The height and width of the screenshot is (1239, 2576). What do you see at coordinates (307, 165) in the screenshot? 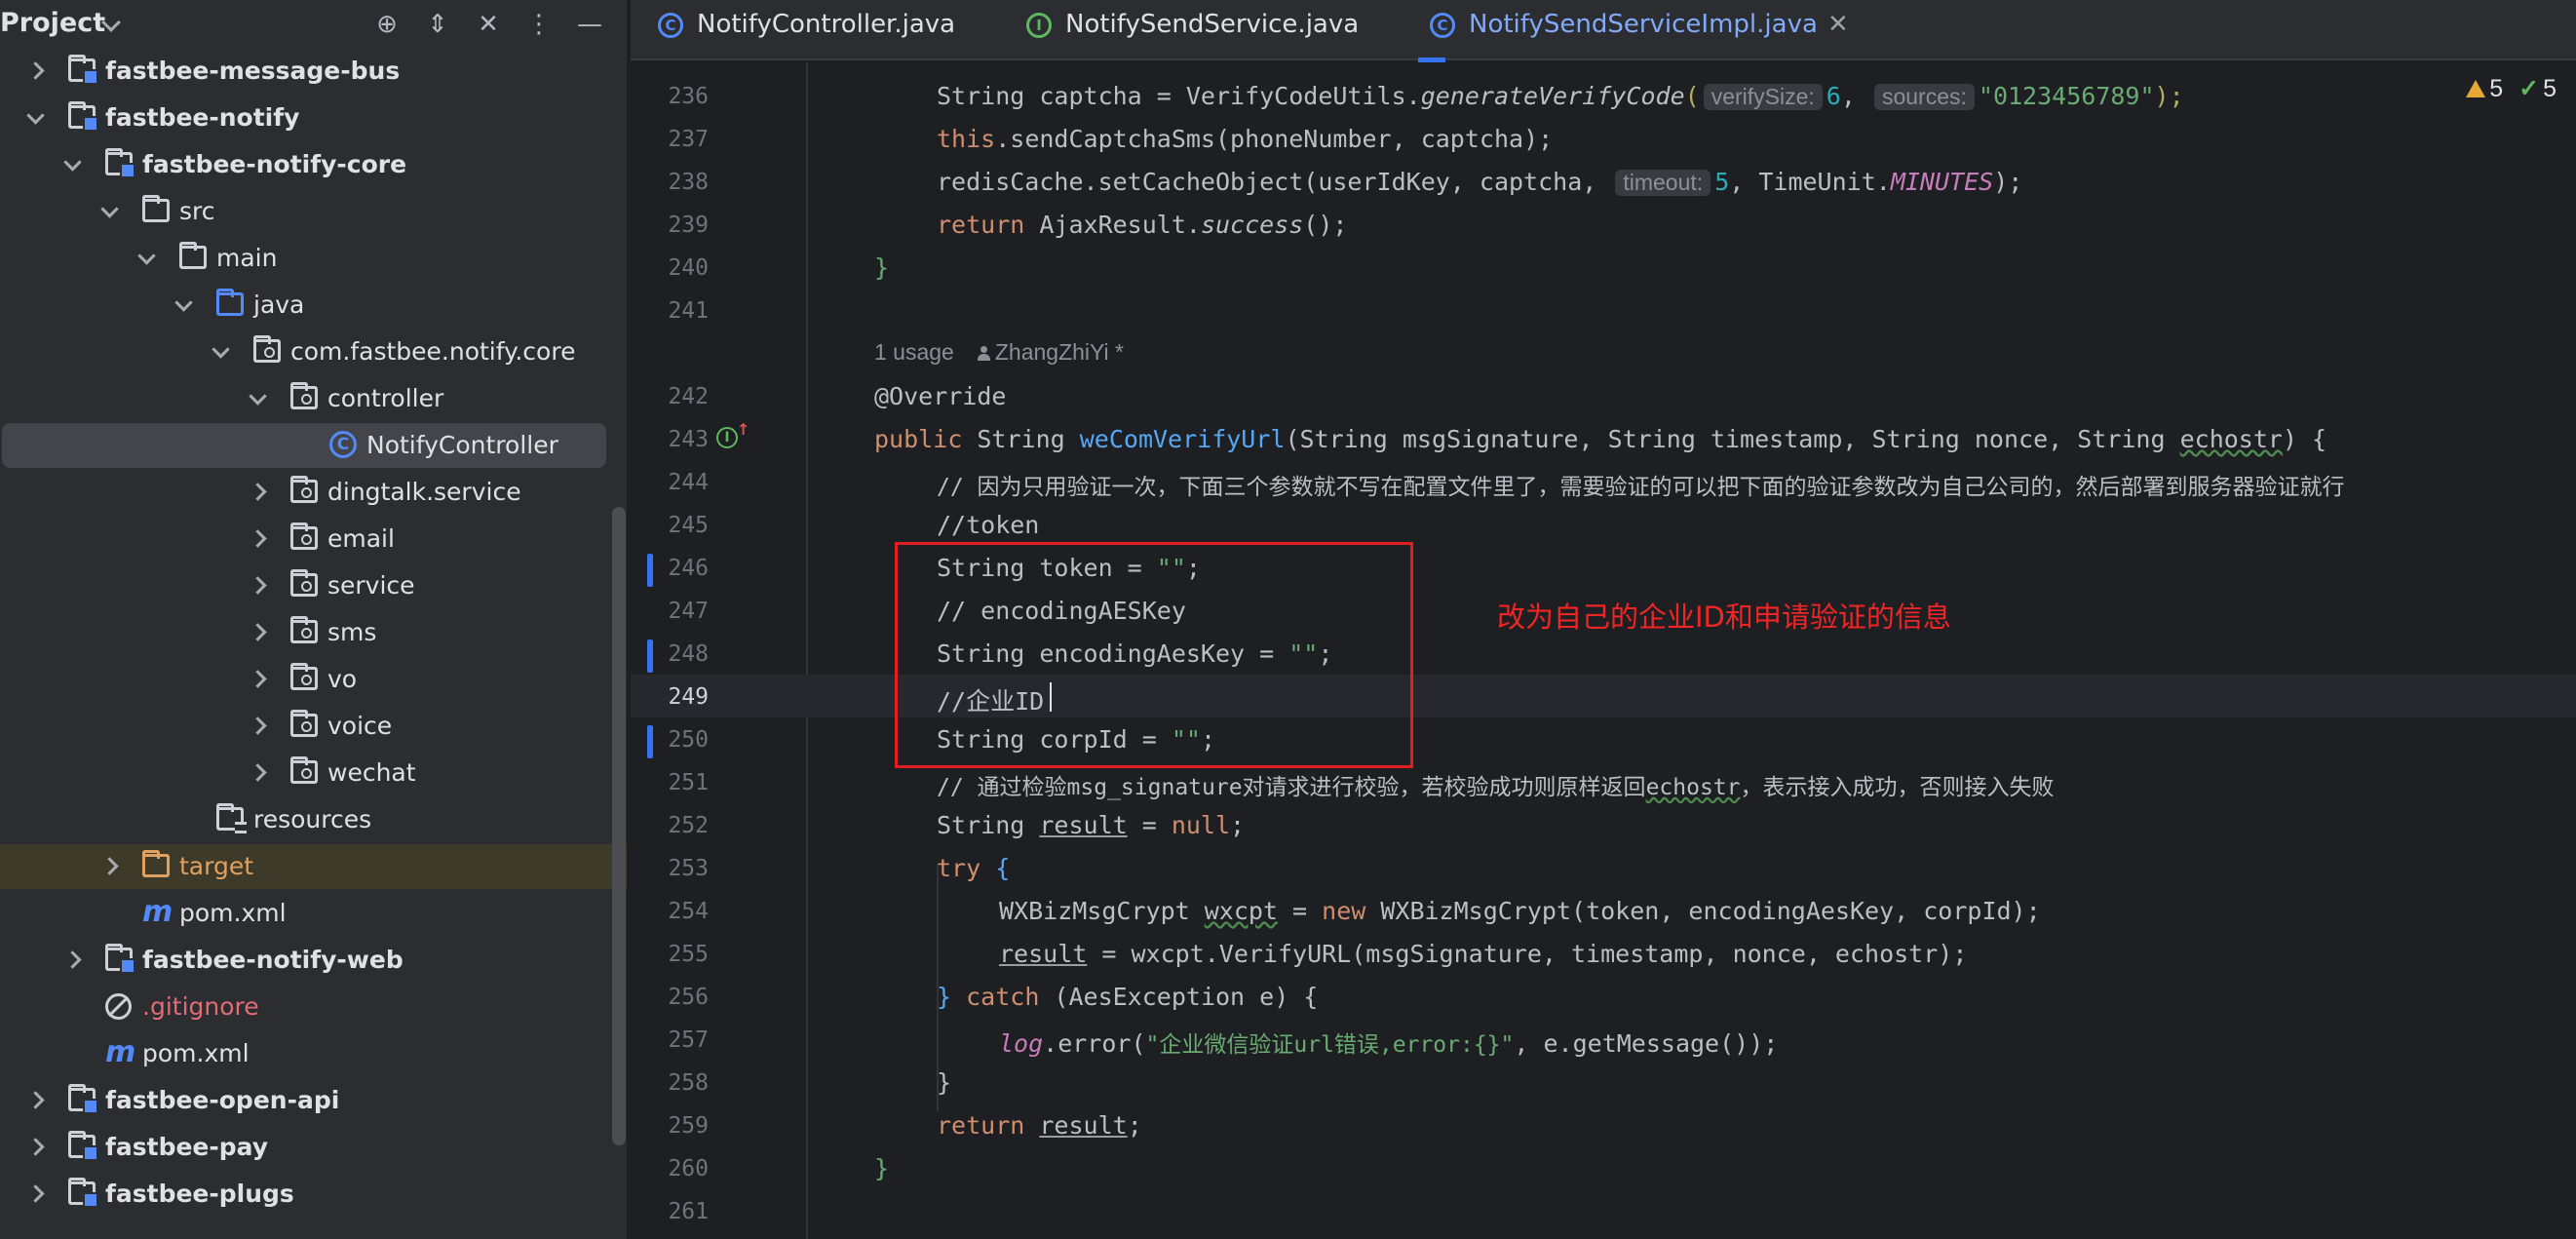
I see `tree-item-fastbee-notify-core: fastbee-notify-core` at bounding box center [307, 165].